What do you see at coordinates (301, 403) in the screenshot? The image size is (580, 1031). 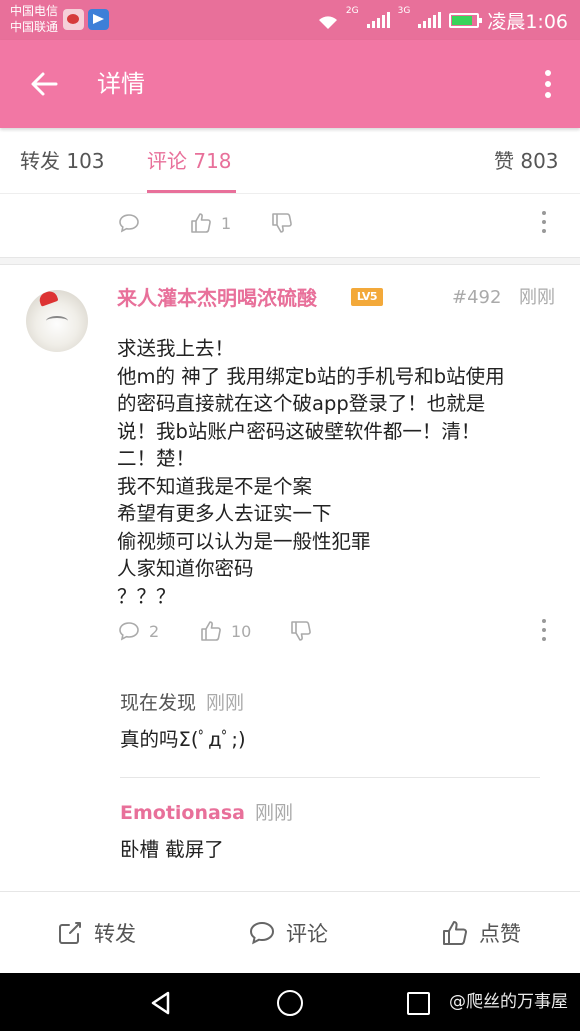 I see `comment-line: 的密码直接就在这个破app登录了！也就是` at bounding box center [301, 403].